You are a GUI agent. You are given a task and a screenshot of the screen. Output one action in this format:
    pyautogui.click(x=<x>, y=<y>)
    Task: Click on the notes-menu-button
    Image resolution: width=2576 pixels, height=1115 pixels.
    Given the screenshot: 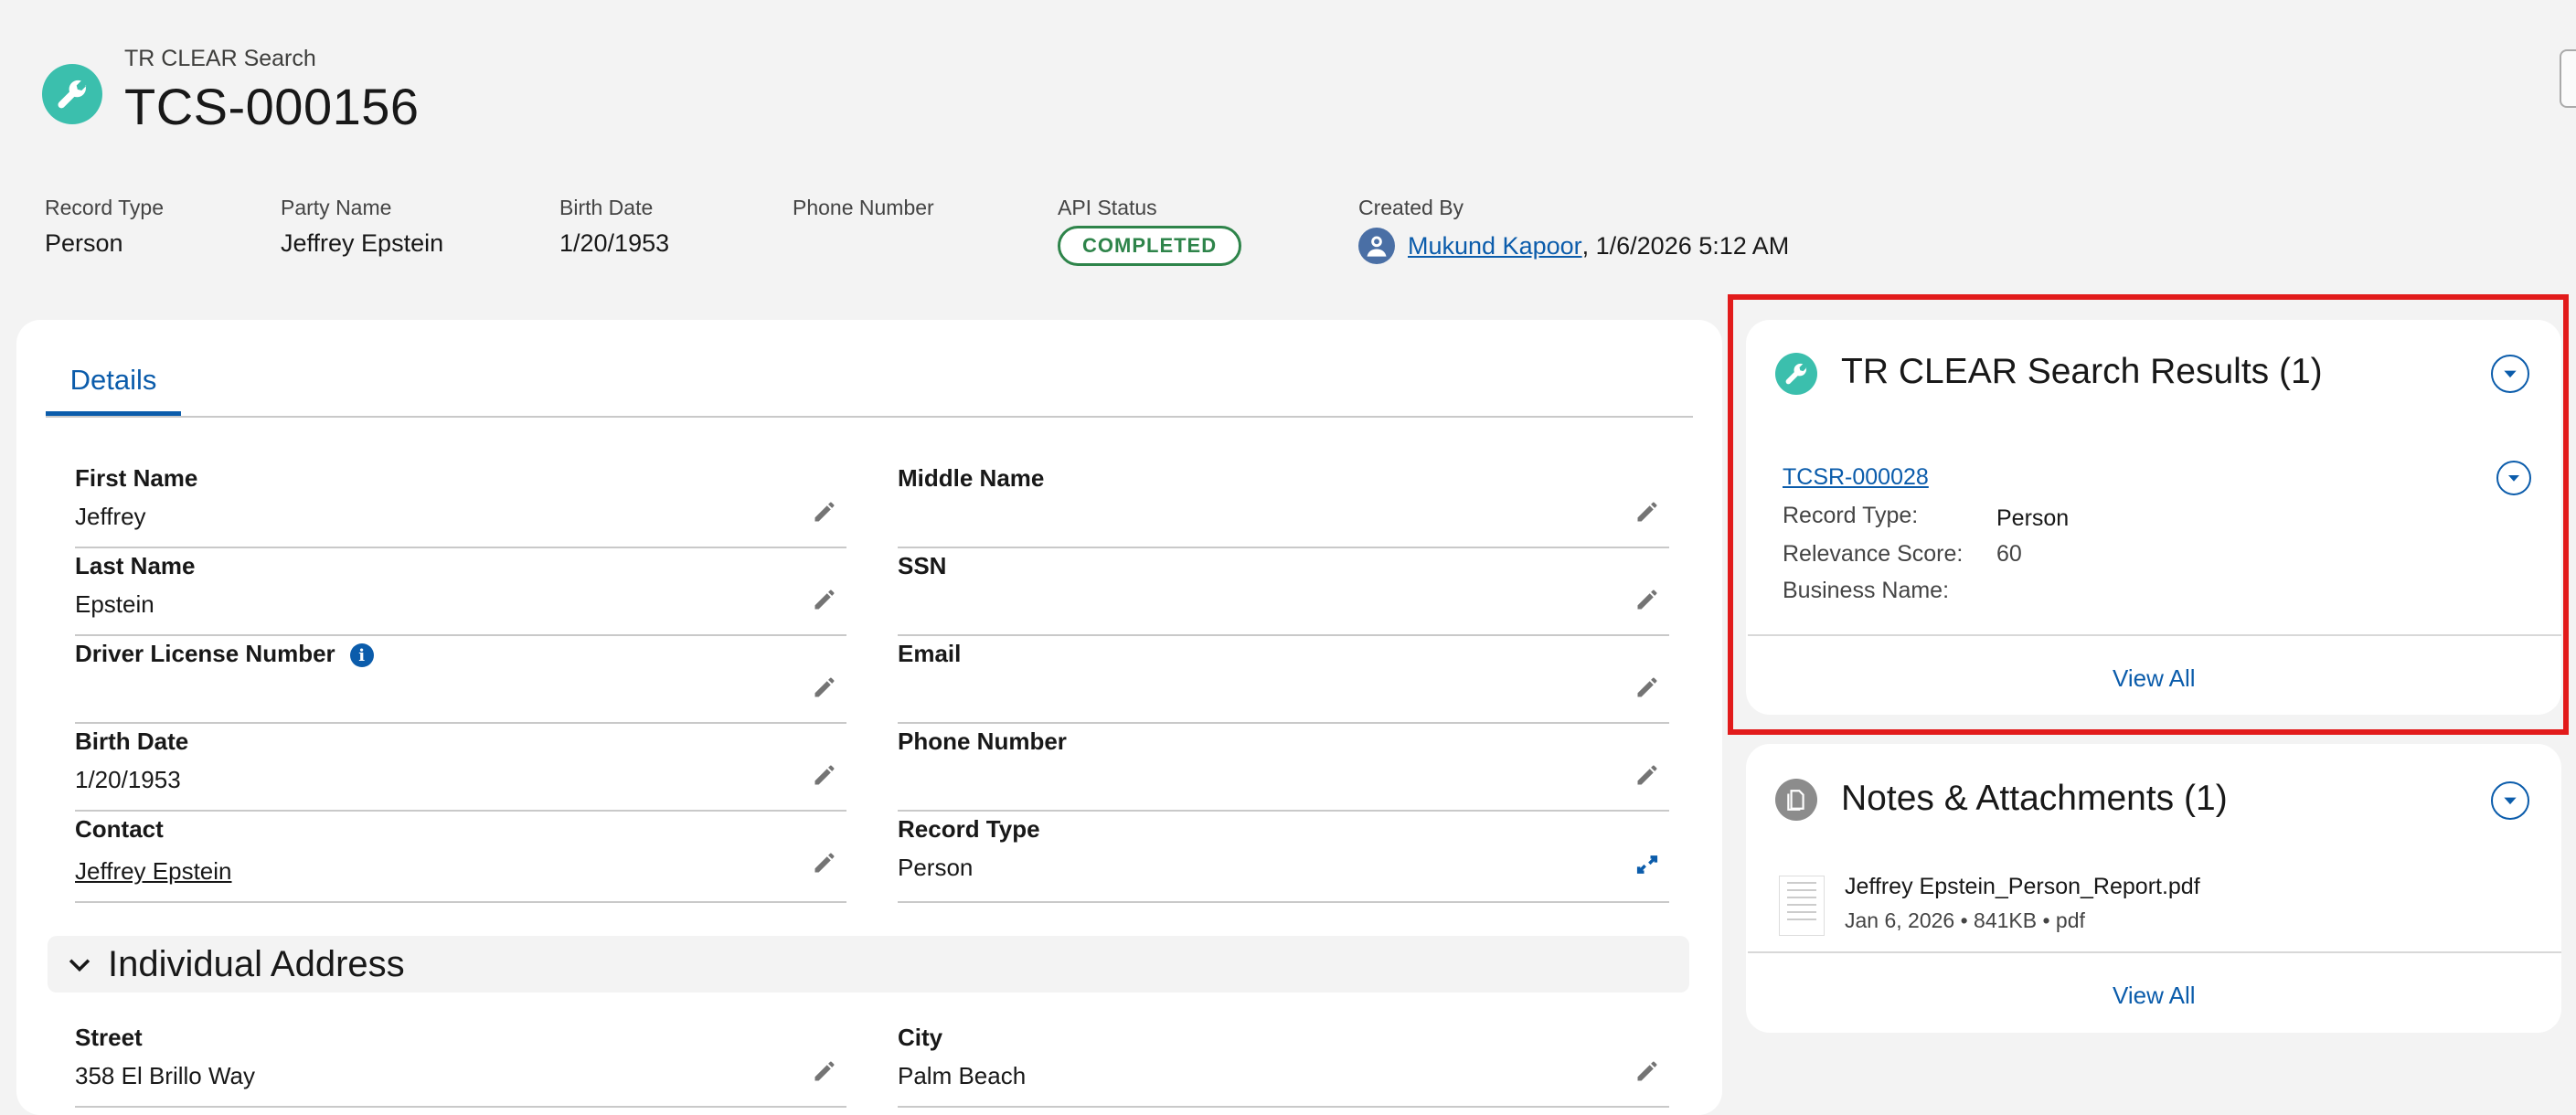 What is the action you would take?
    pyautogui.click(x=2510, y=800)
    